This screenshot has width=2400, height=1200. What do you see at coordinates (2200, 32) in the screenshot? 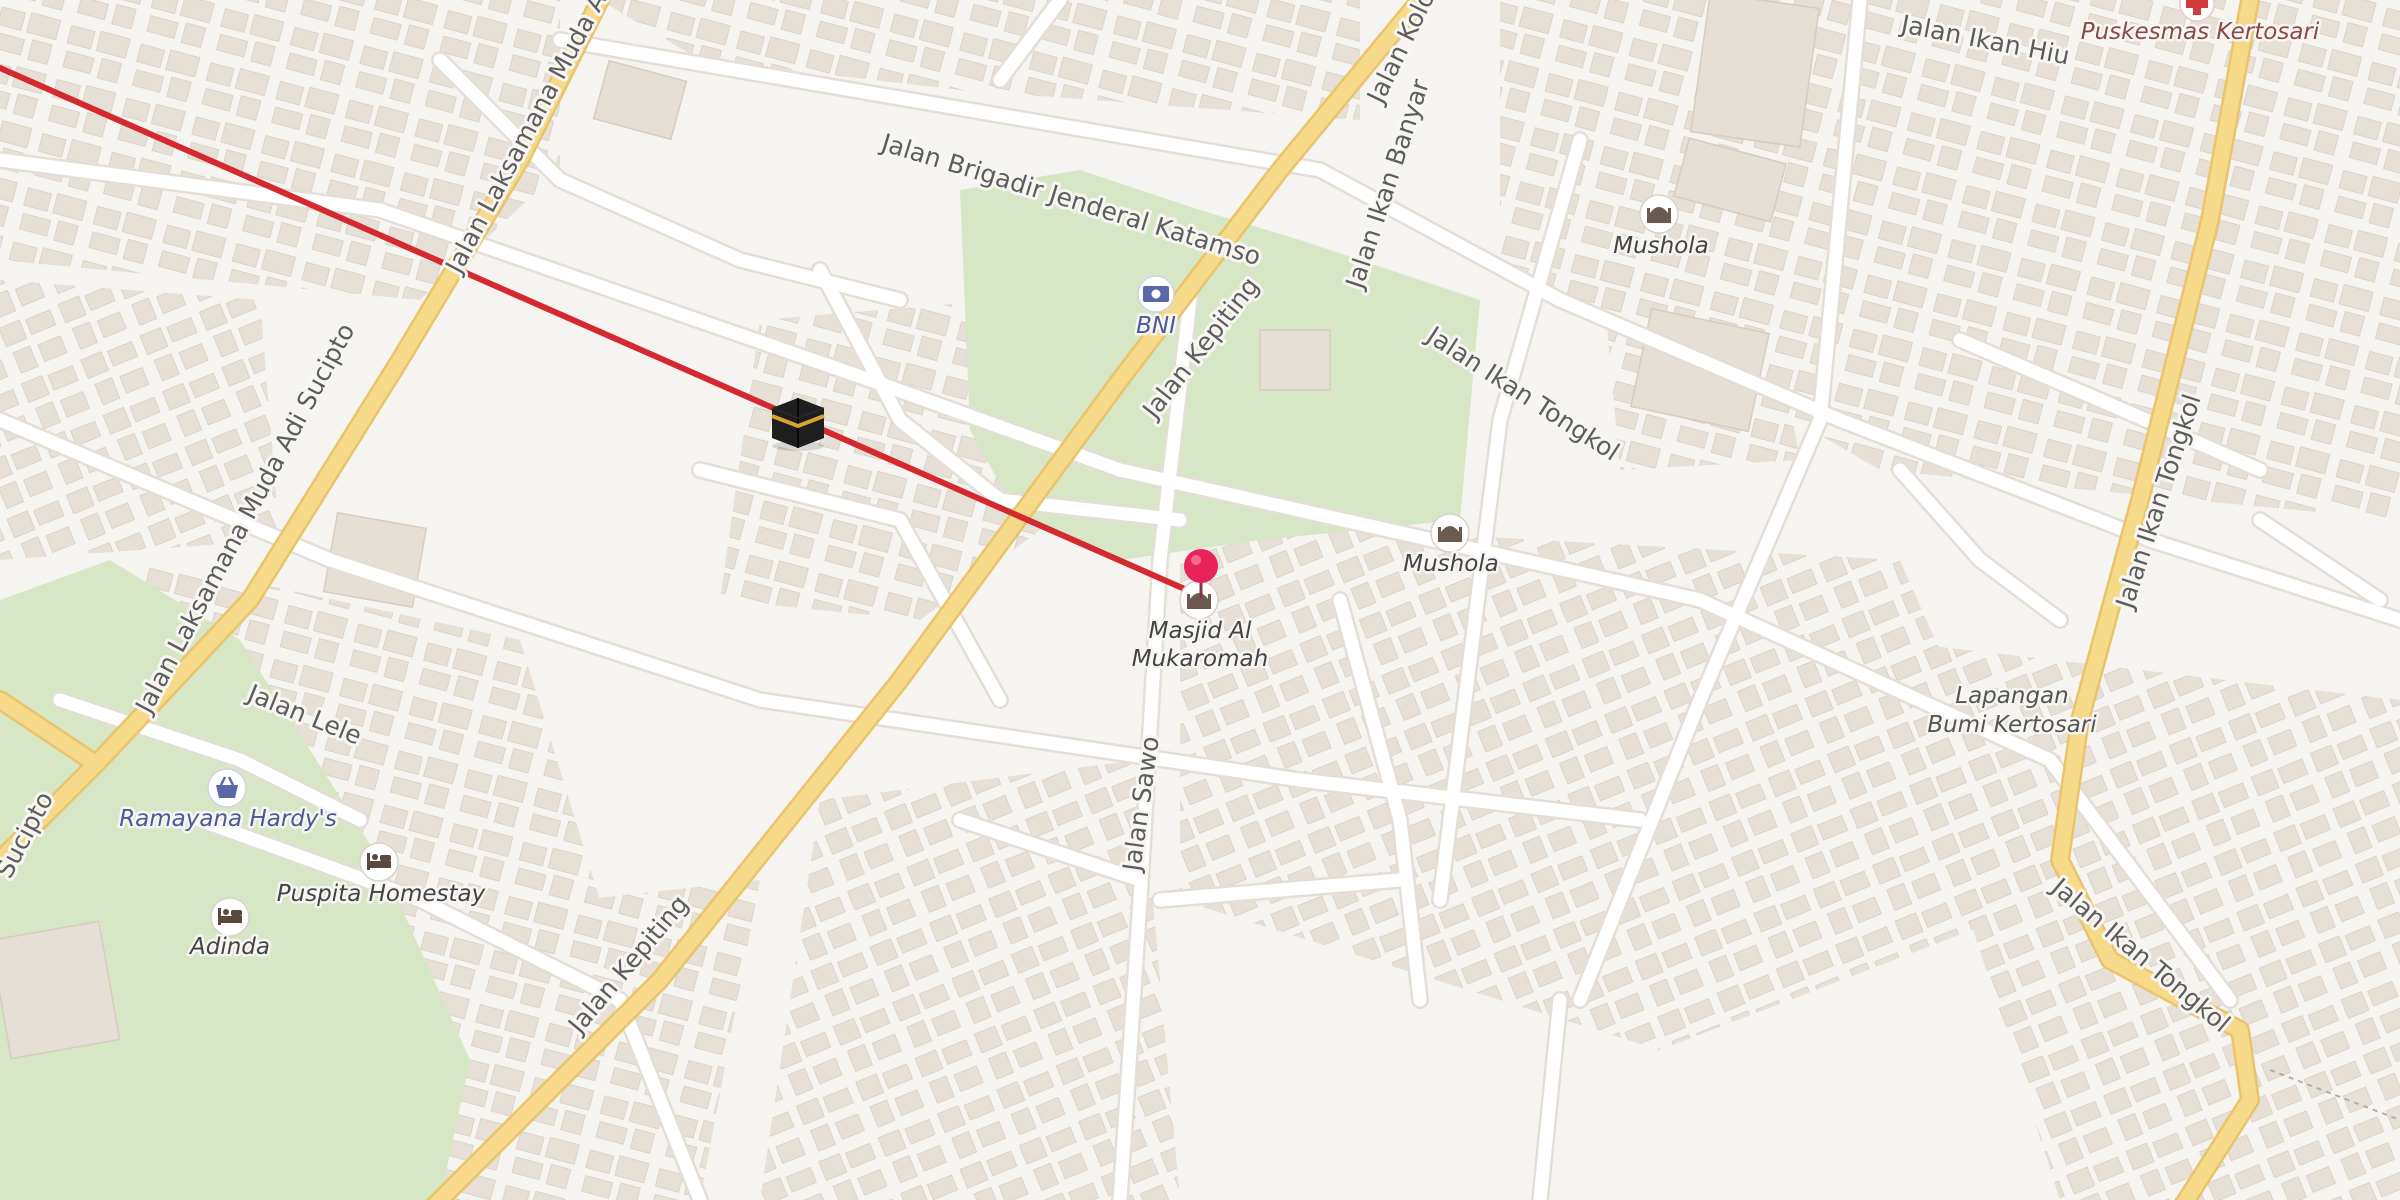
I see `poi-label-puskesmas: Puskesmas Kertosari` at bounding box center [2200, 32].